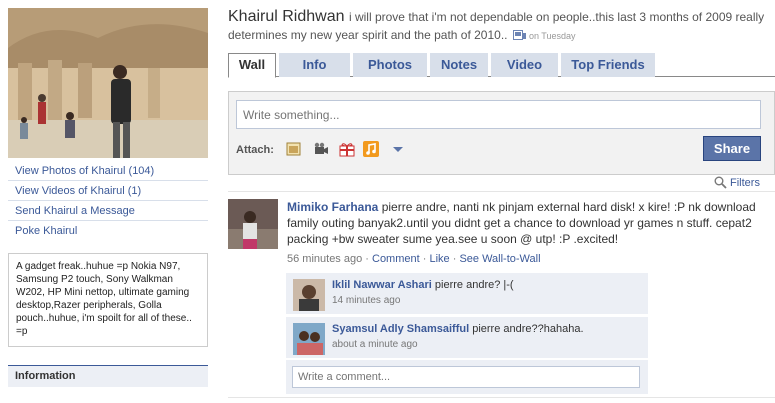 Image resolution: width=775 pixels, height=403 pixels. Describe the element at coordinates (108, 376) in the screenshot. I see `information-heading: Information` at that location.